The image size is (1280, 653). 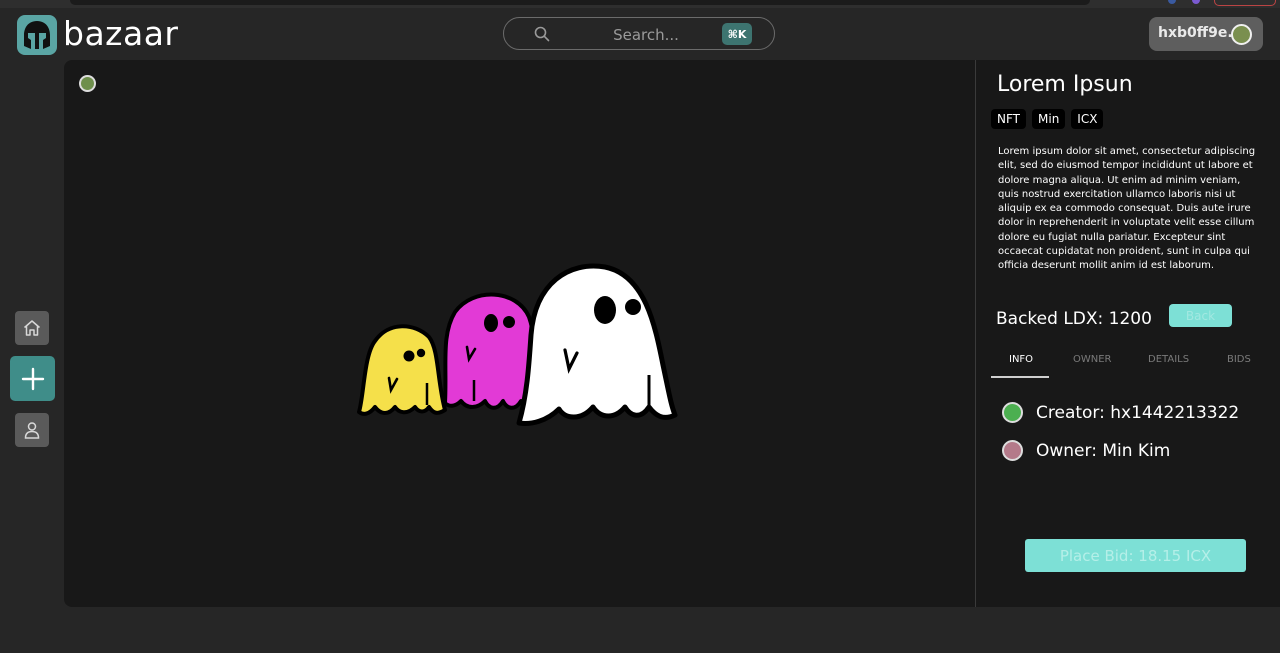 I want to click on owner-text: Owner: Min Kim, so click(x=1103, y=450).